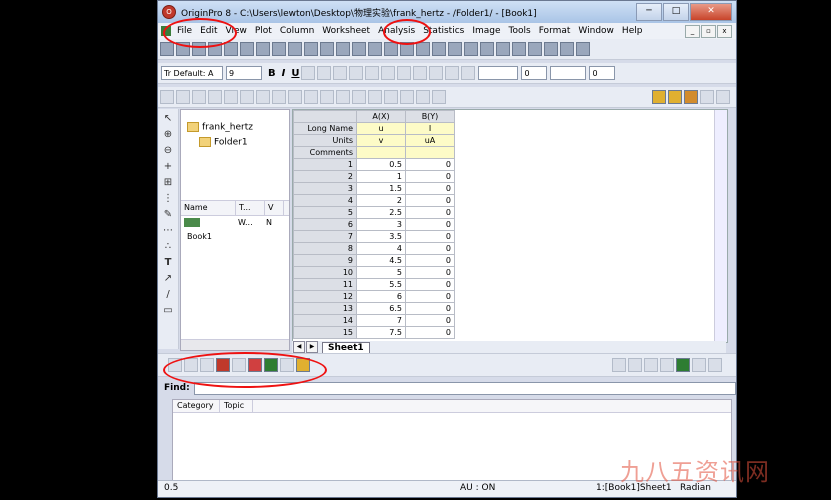 The image size is (831, 500). What do you see at coordinates (343, 97) in the screenshot?
I see `frame-icon` at bounding box center [343, 97].